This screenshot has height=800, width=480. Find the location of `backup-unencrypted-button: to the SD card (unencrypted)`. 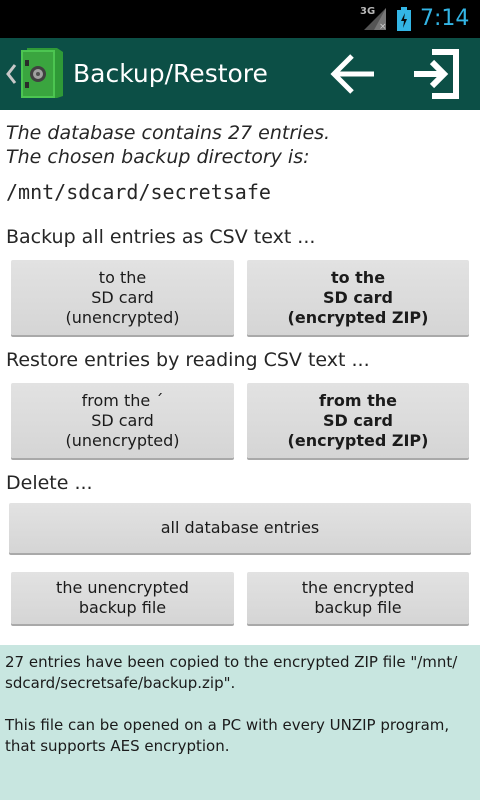

backup-unencrypted-button: to the SD card (unencrypted) is located at coordinates (122, 297).